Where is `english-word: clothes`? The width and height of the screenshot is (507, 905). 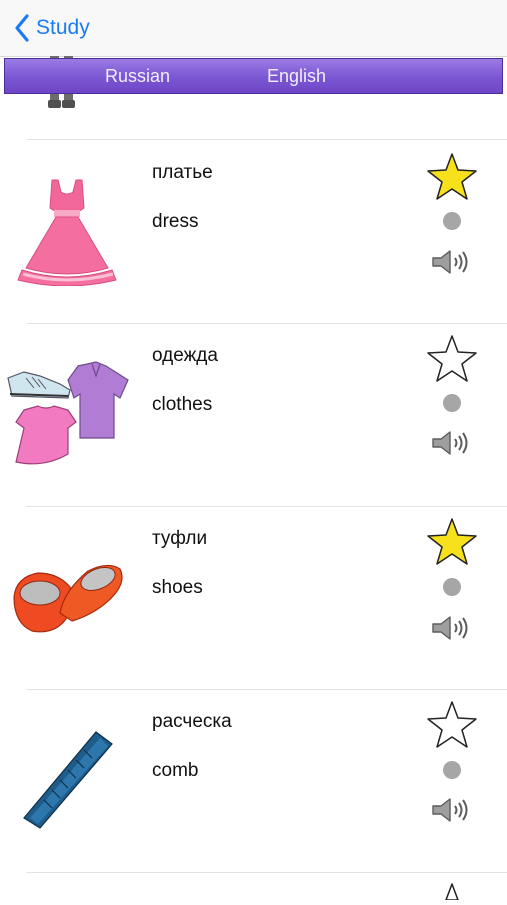 english-word: clothes is located at coordinates (182, 404).